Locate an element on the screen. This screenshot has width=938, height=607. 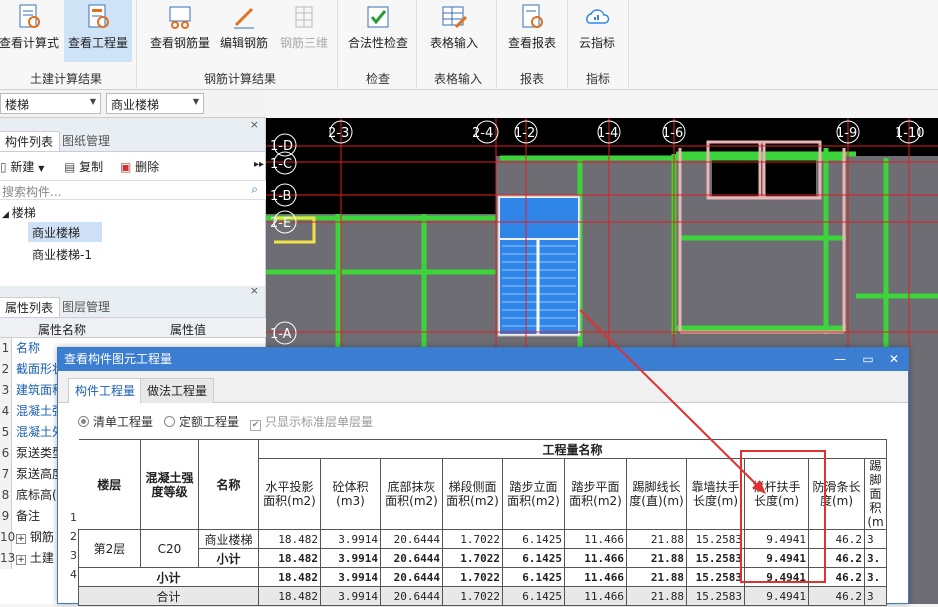
property-row: 6 泵送类型 is located at coordinates (30, 453).